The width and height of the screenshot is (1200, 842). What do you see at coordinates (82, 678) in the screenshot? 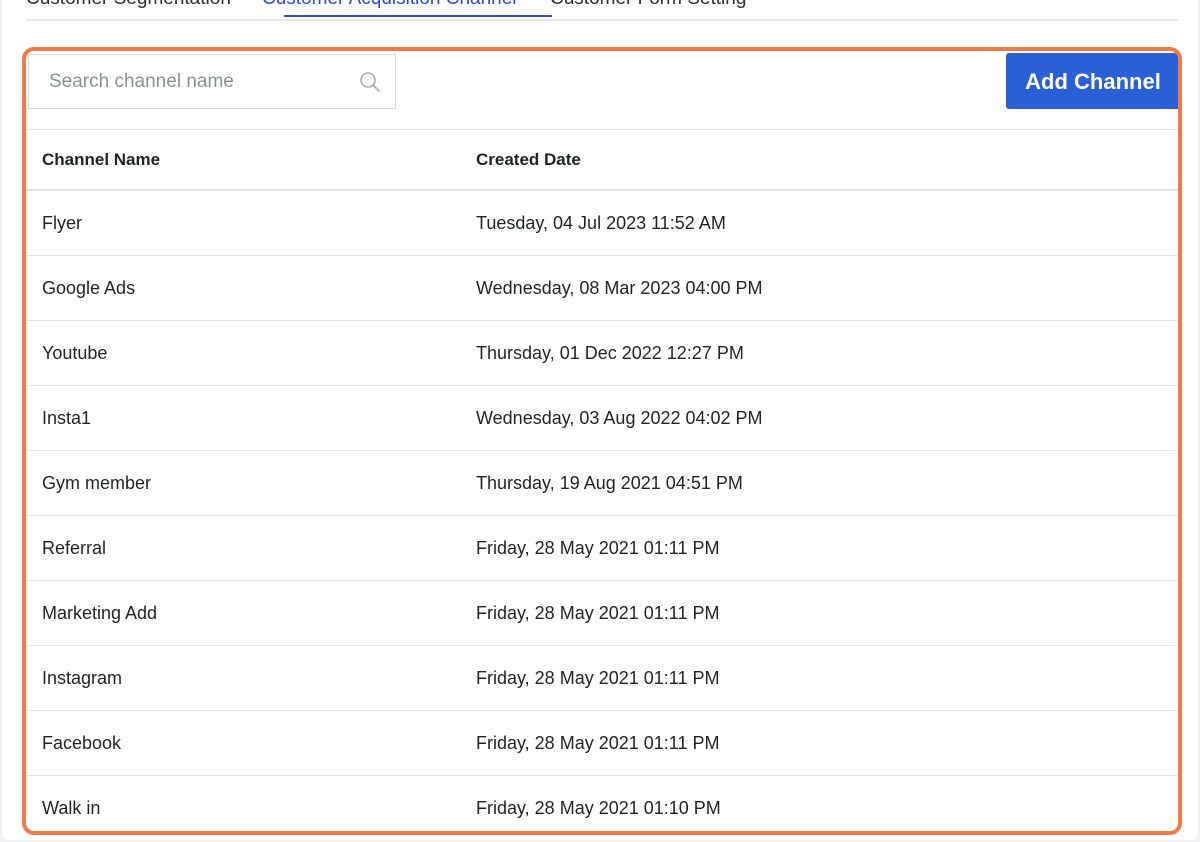
I see `channel-name-cell: Instagram` at bounding box center [82, 678].